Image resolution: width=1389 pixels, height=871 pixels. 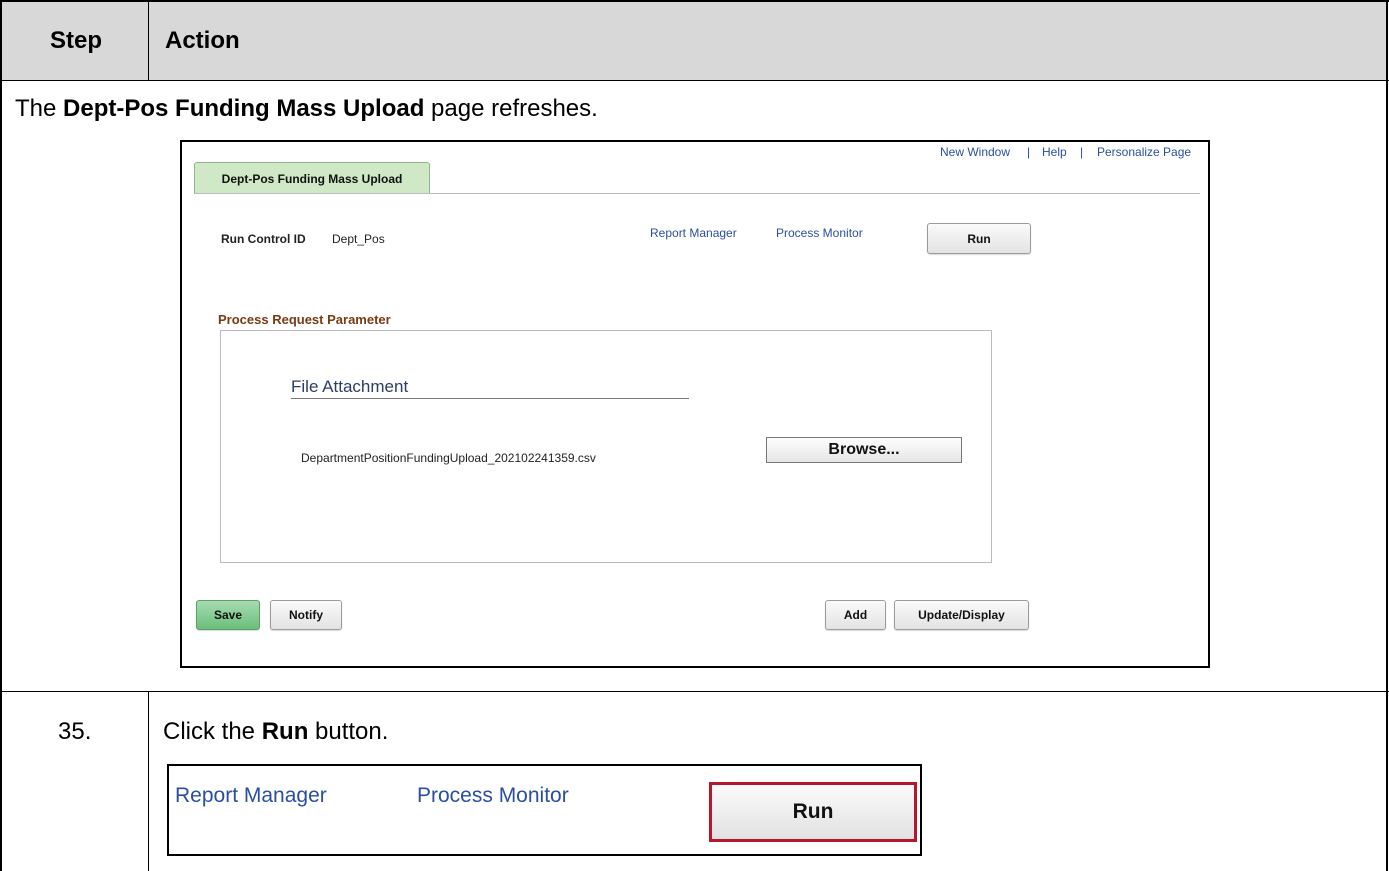 I want to click on header-column-divider, so click(x=148, y=40).